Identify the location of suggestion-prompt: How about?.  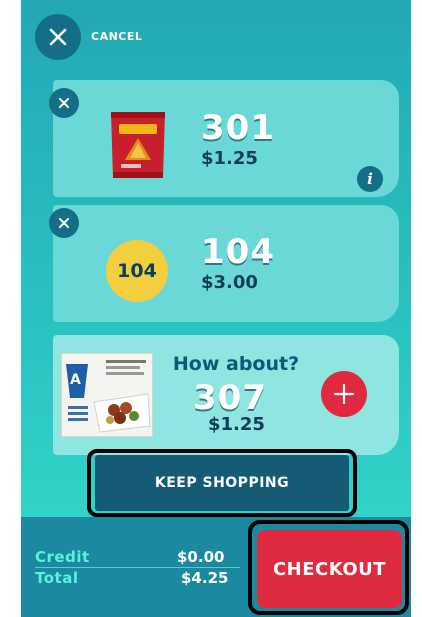
(236, 364).